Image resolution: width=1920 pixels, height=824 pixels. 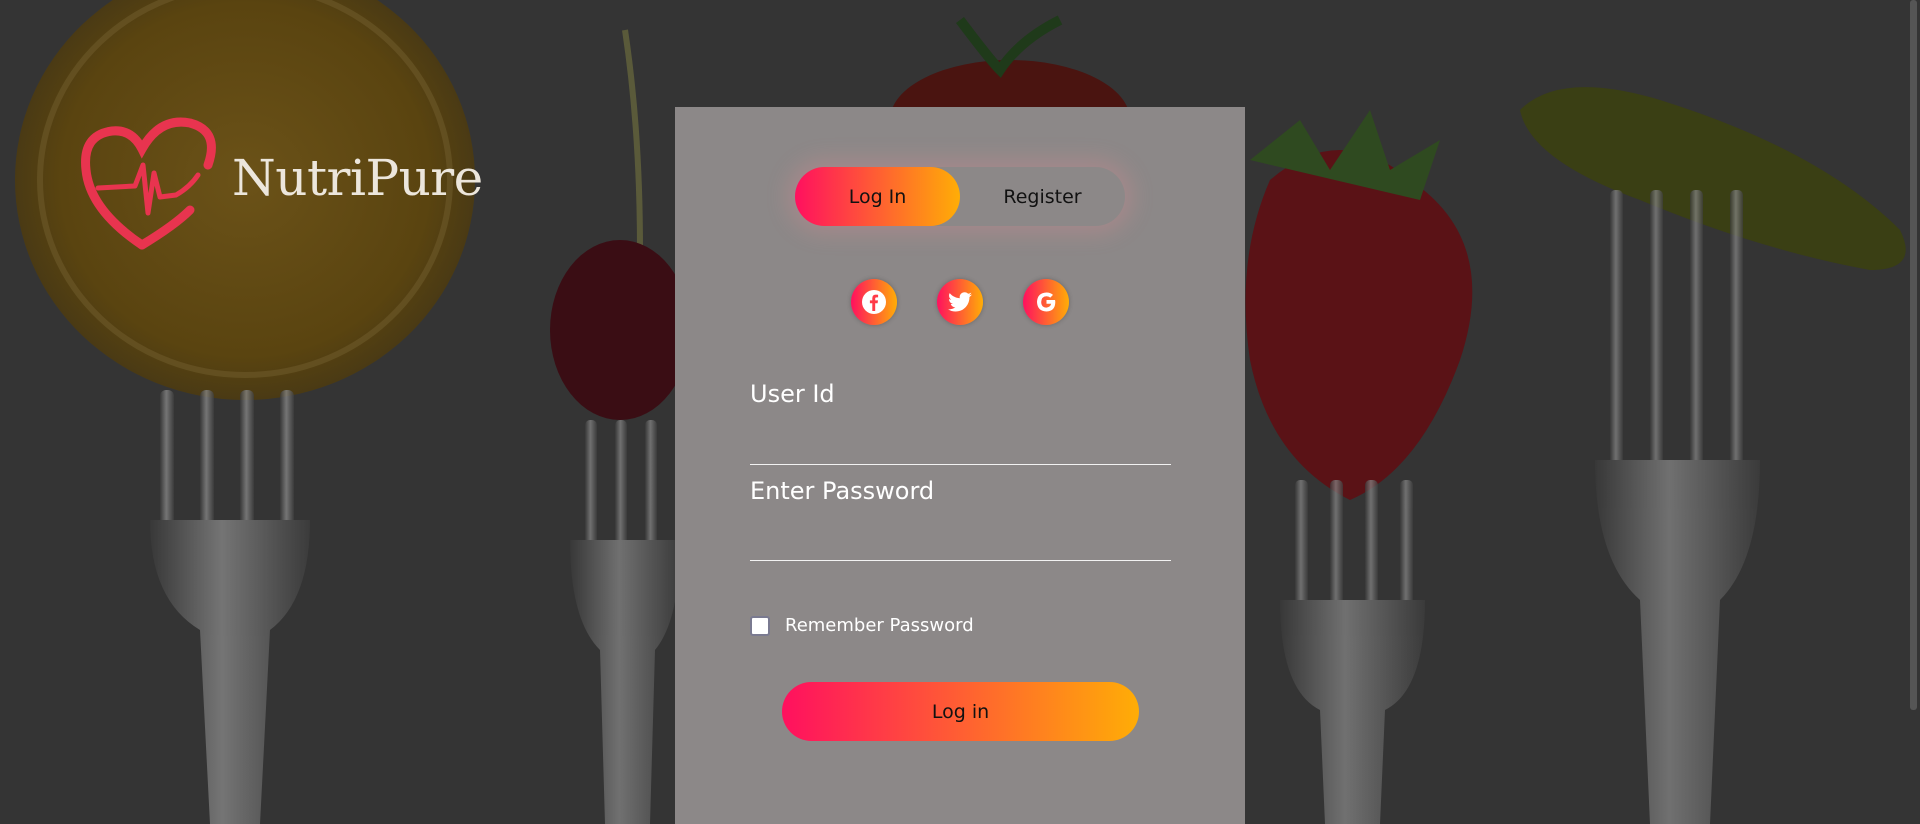 I want to click on page-scrollbar, so click(x=1913, y=355).